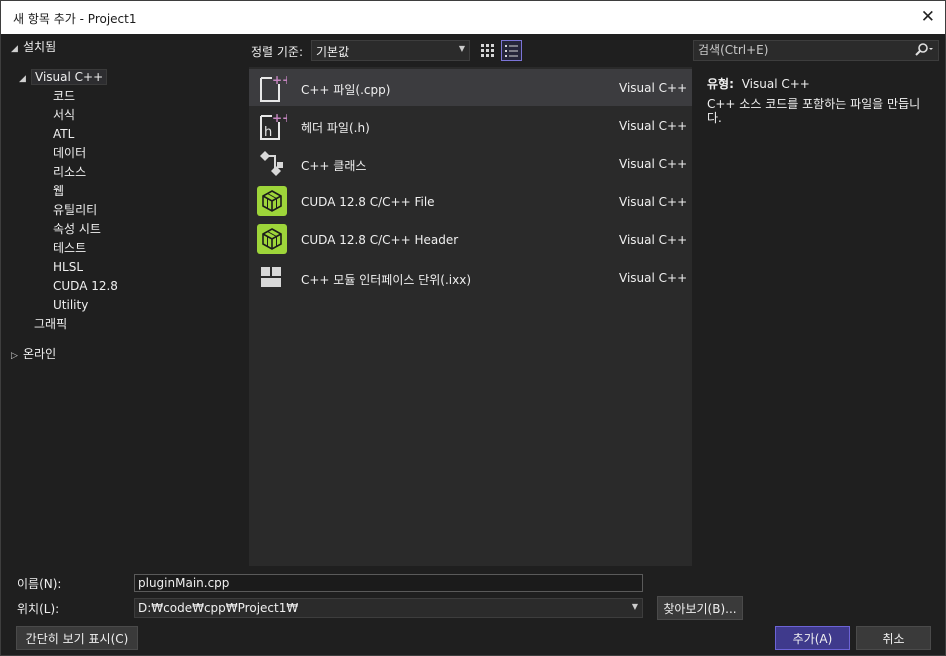 The height and width of the screenshot is (656, 946). I want to click on tree-item-resource: 리소스, so click(69, 172).